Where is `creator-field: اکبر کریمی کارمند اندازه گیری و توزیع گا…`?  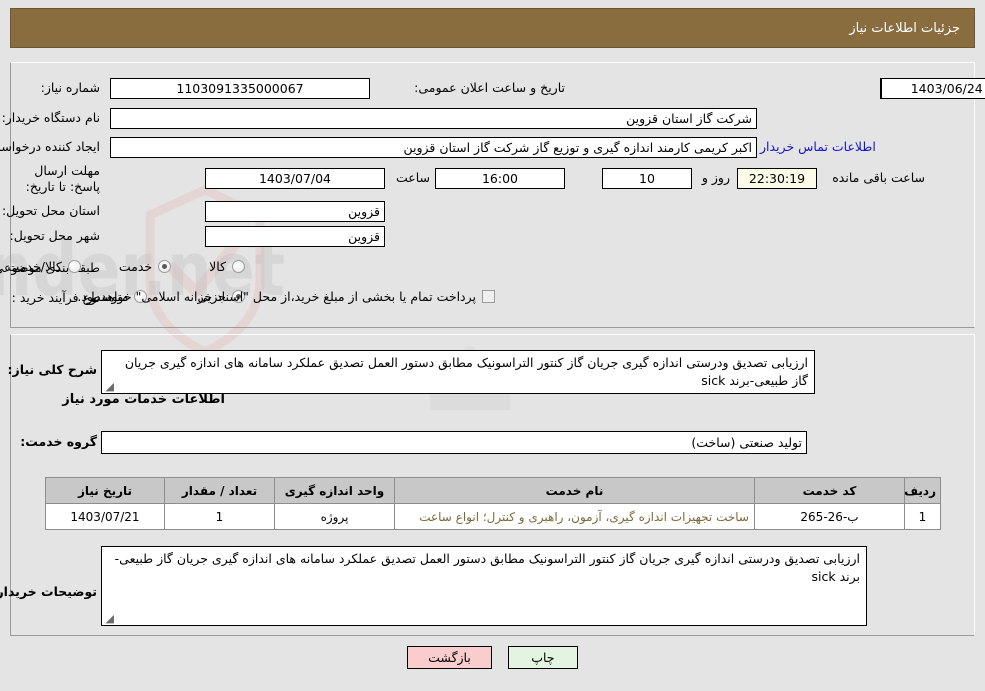 creator-field: اکبر کریمی کارمند اندازه گیری و توزیع گا… is located at coordinates (433, 147).